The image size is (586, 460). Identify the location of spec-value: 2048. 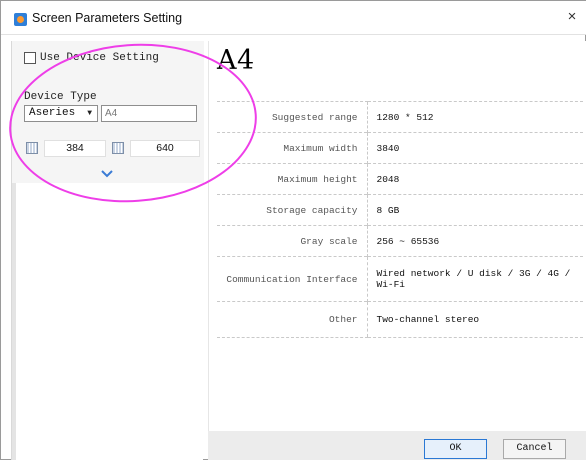
(474, 179).